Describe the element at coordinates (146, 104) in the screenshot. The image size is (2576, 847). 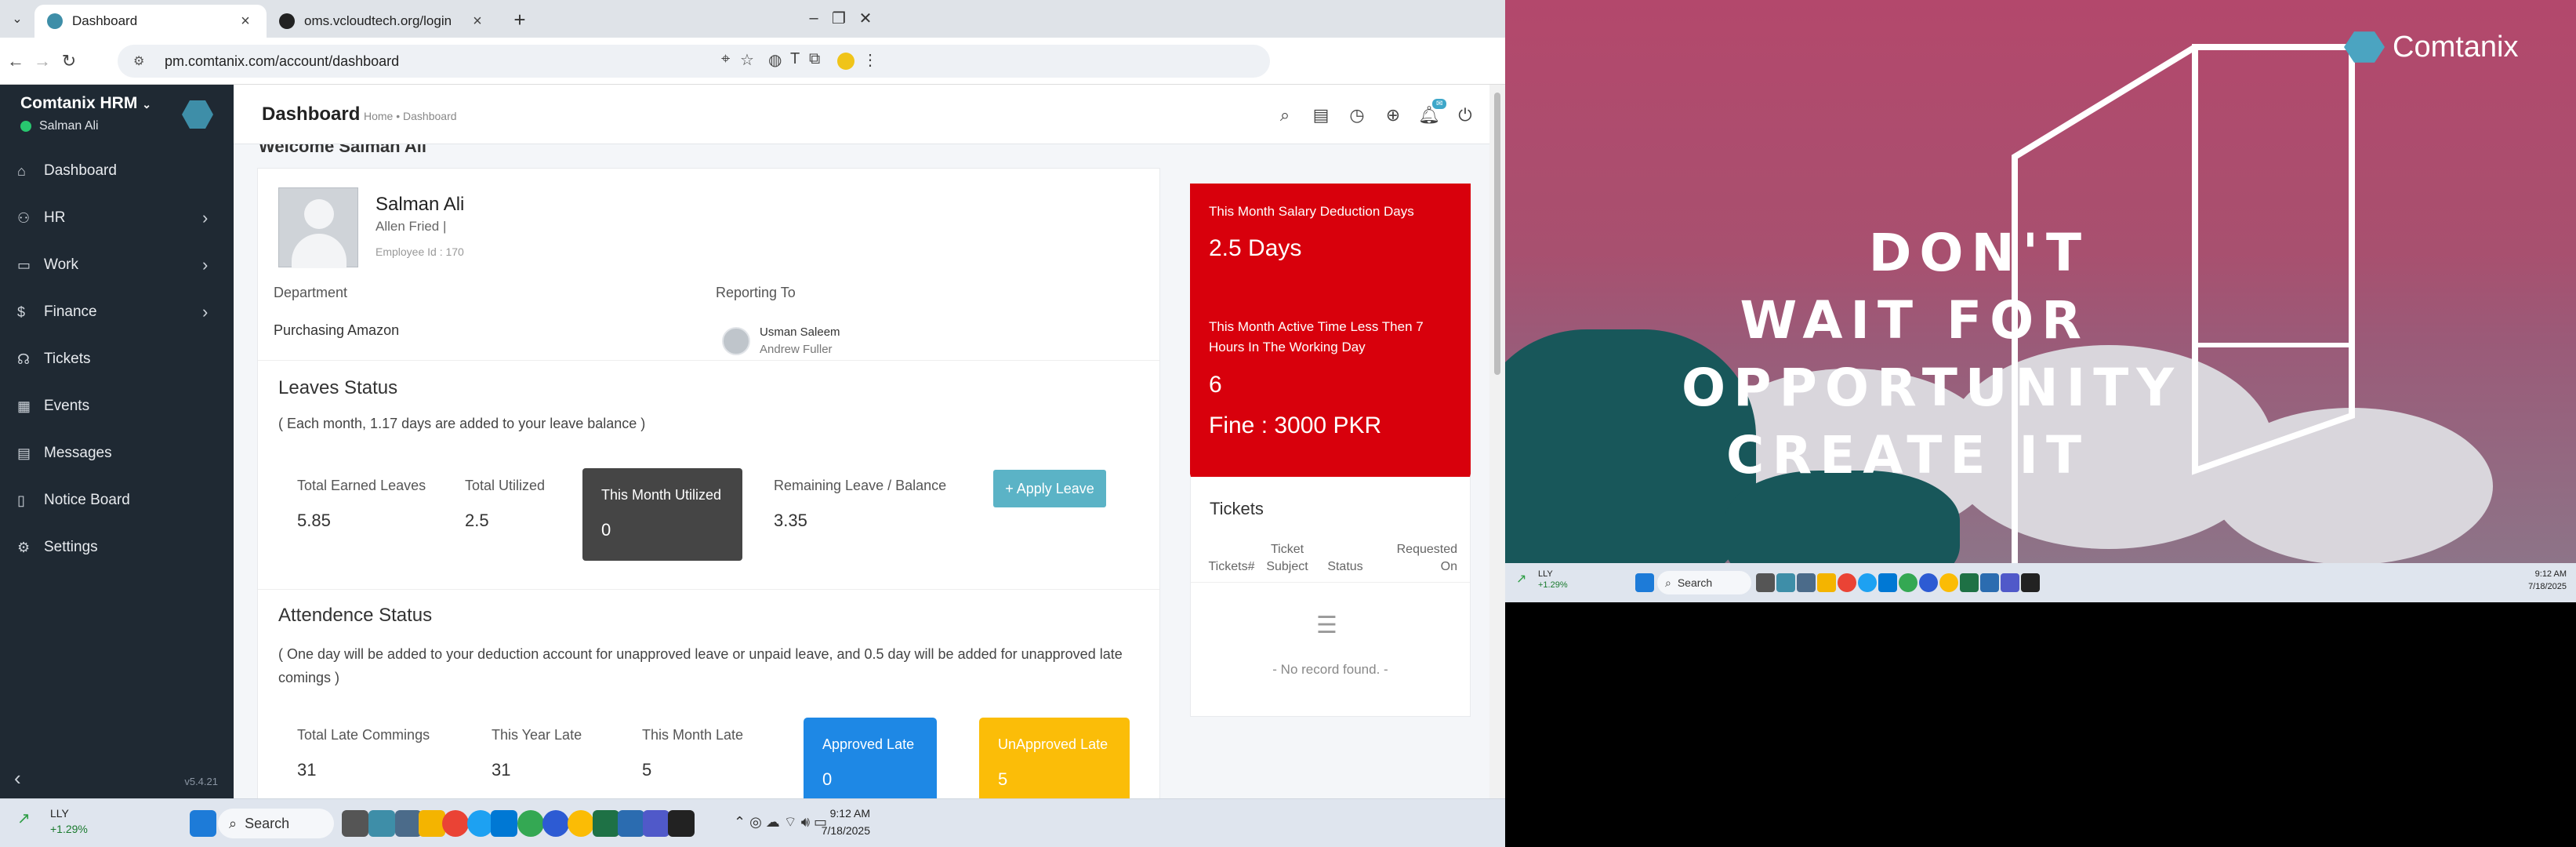
I see `chevron-down-icon: ⌄` at that location.